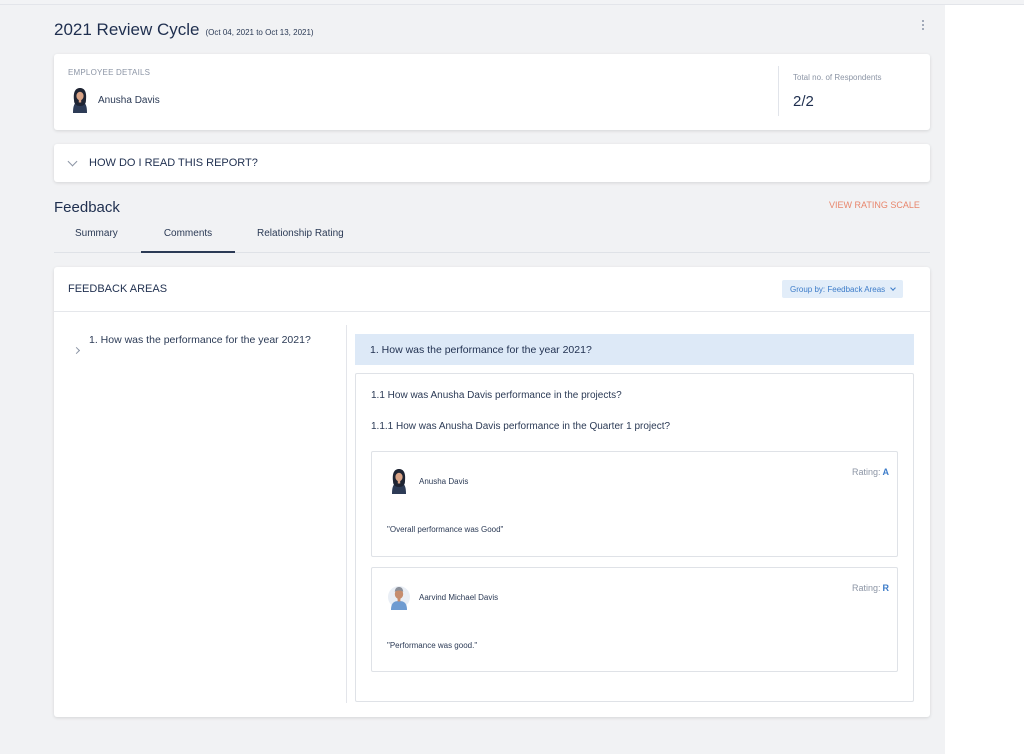 The image size is (1024, 754). I want to click on employee-row: Anusha Davis, so click(114, 100).